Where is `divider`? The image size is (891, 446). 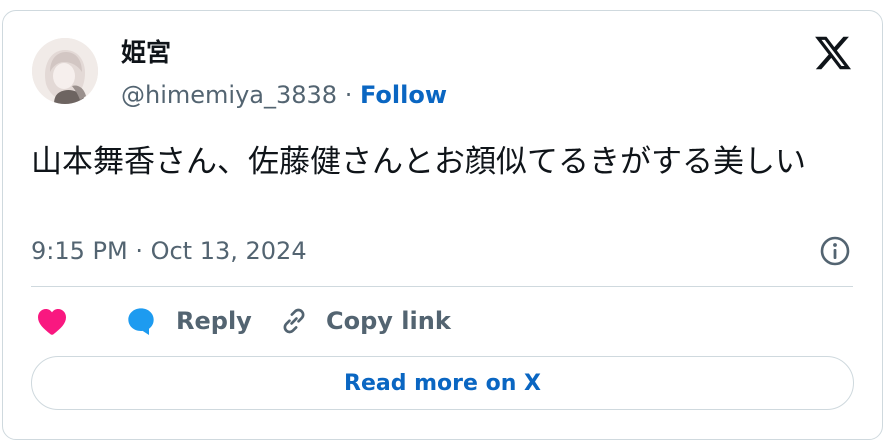
divider is located at coordinates (442, 286).